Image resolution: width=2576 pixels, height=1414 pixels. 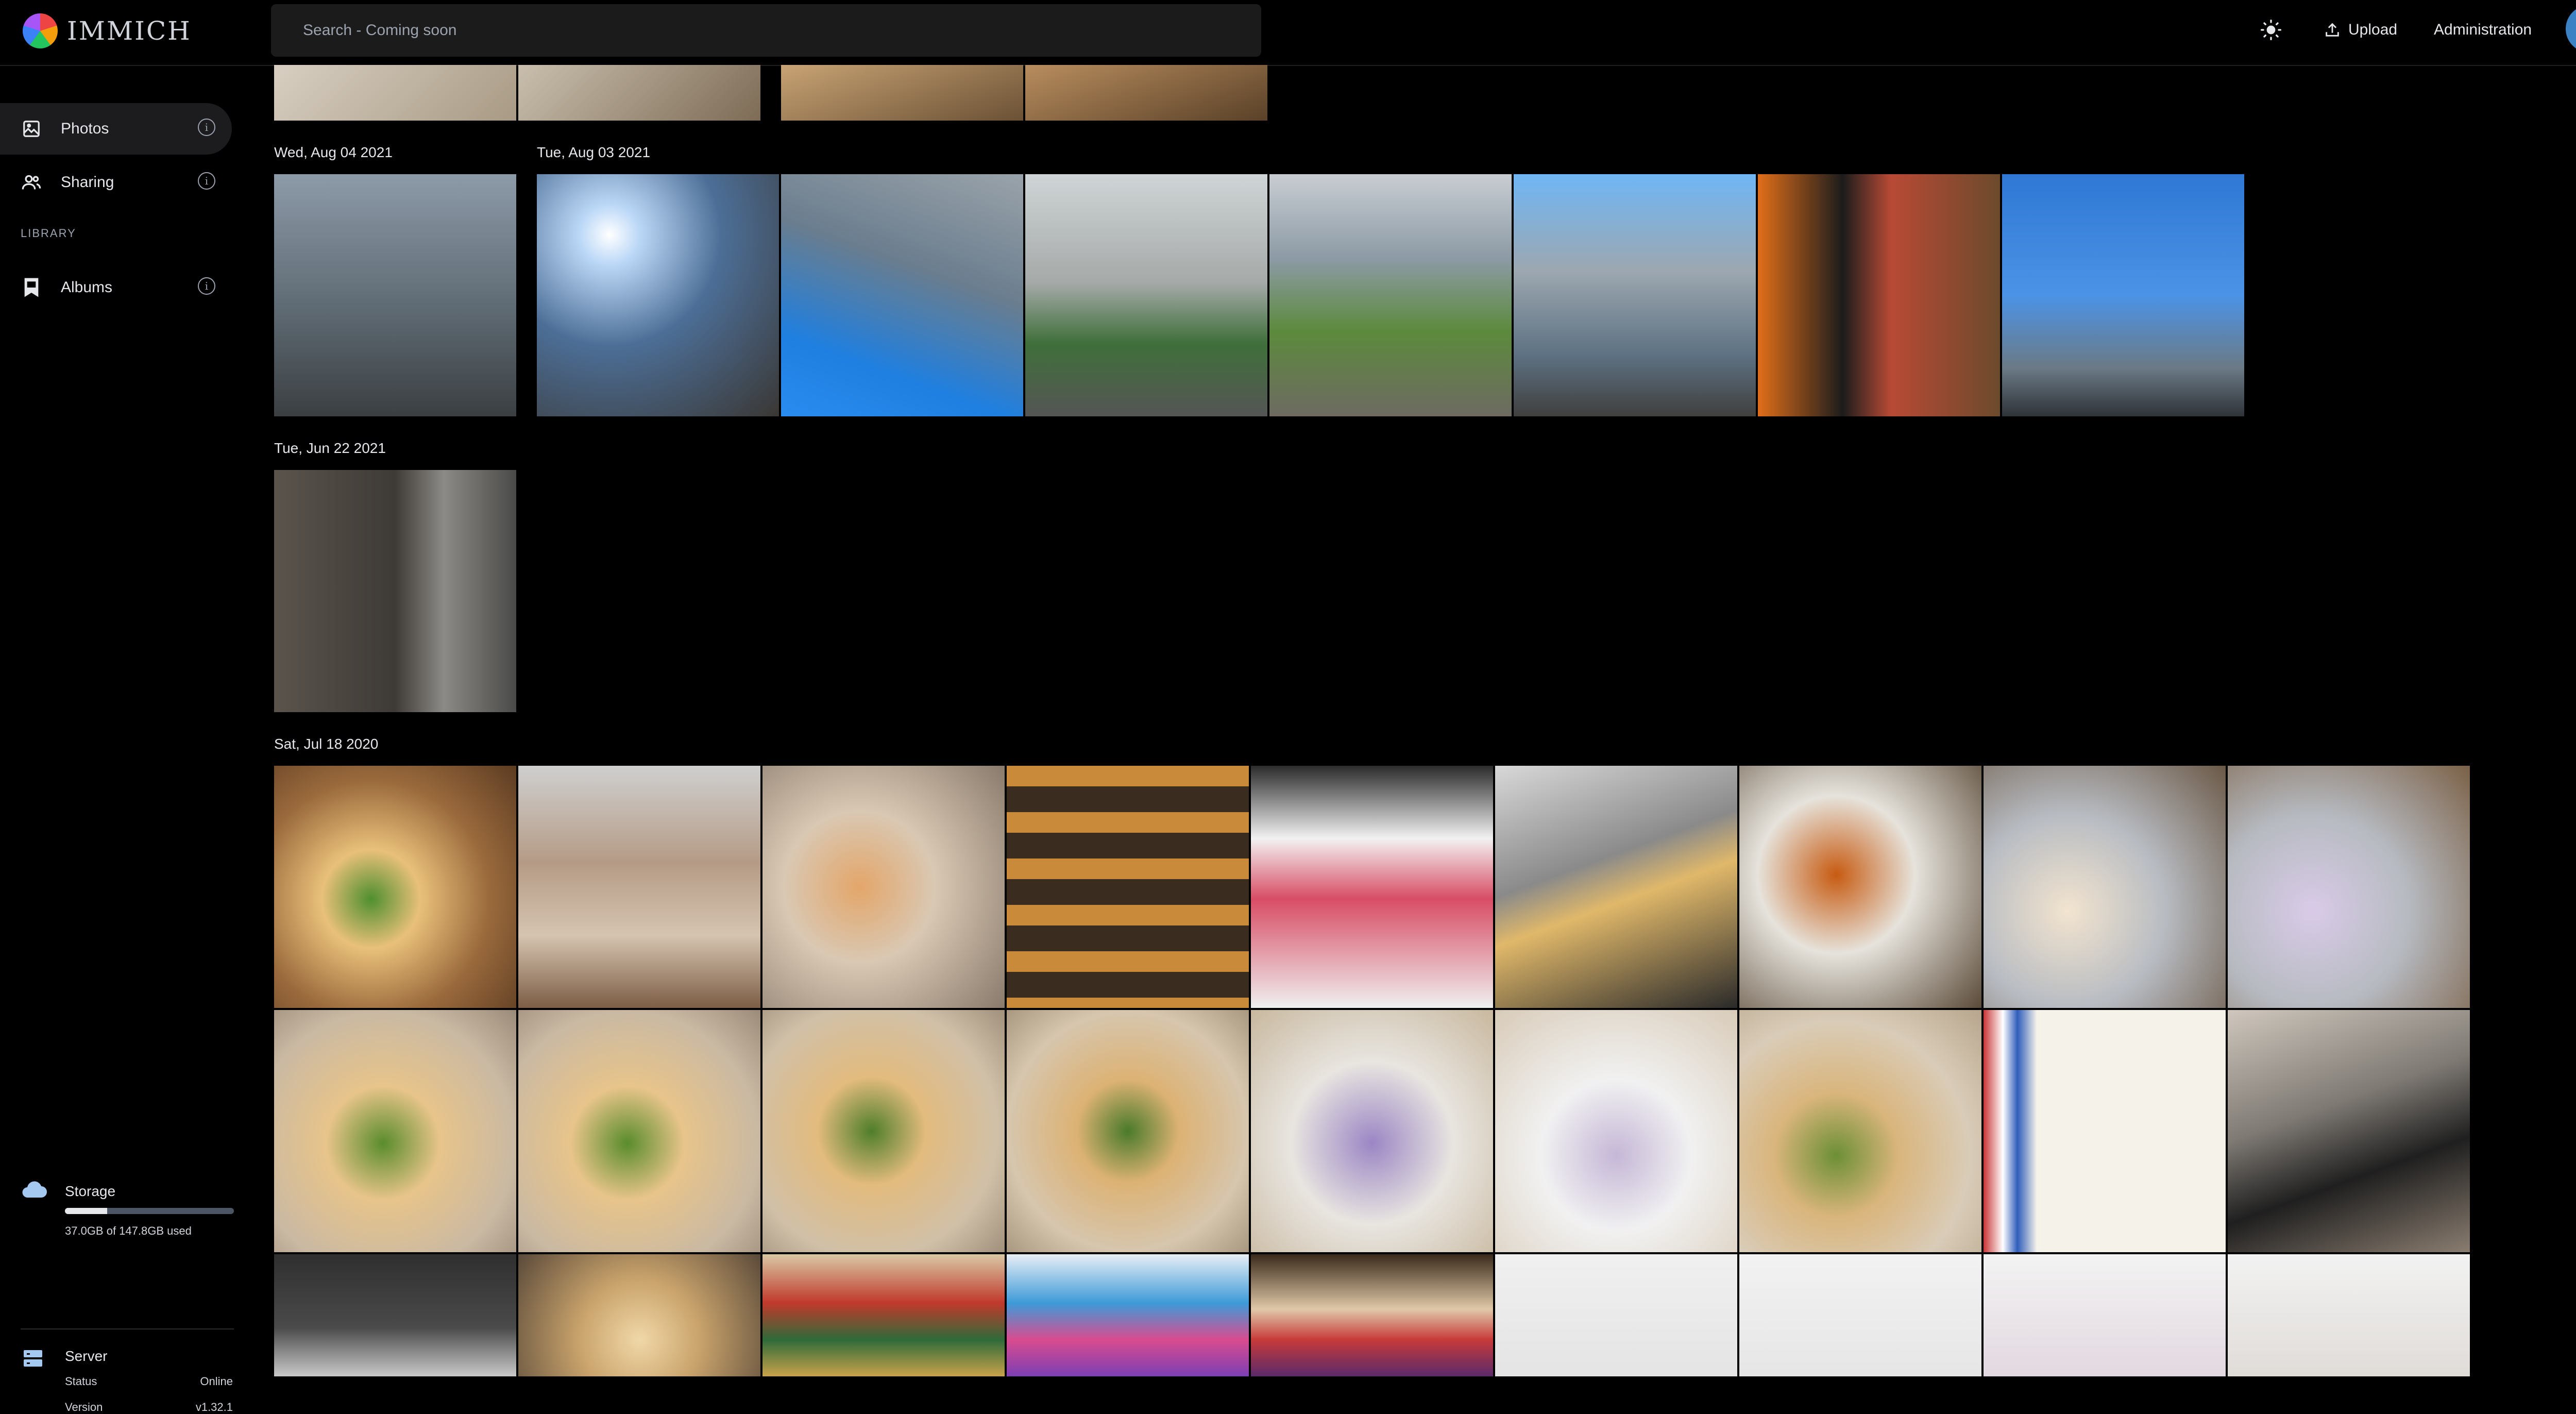 I want to click on sidebar-item-label: Albums, so click(x=87, y=287).